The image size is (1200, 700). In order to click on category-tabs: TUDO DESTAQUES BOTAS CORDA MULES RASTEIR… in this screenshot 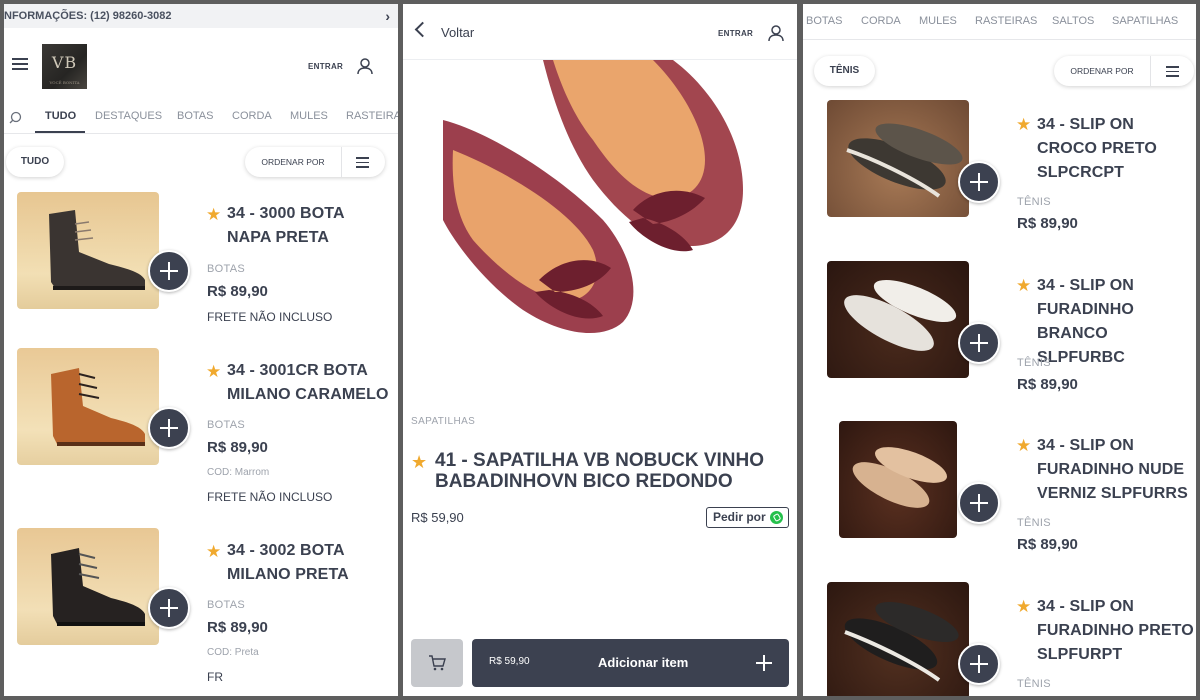, I will do `click(201, 117)`.